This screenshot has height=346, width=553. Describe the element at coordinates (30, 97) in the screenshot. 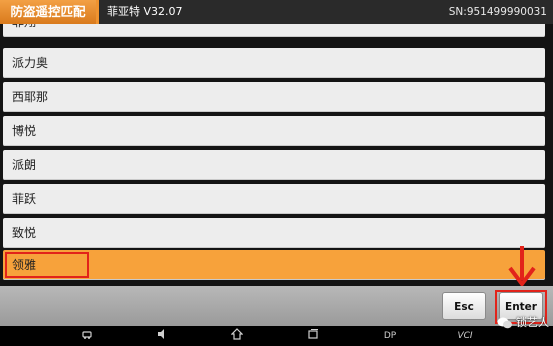

I see `list-item-label: 西耶那` at that location.